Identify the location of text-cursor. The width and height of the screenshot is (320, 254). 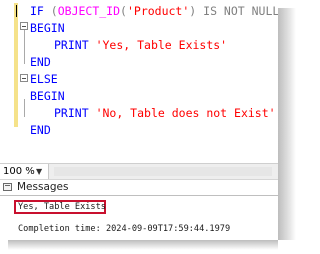
(16, 11).